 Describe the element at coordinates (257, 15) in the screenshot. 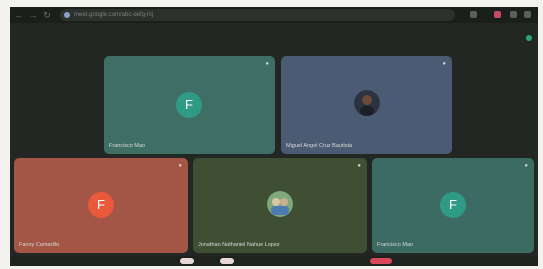

I see `address-bar: meet.google.com/abc-defg-hij` at that location.